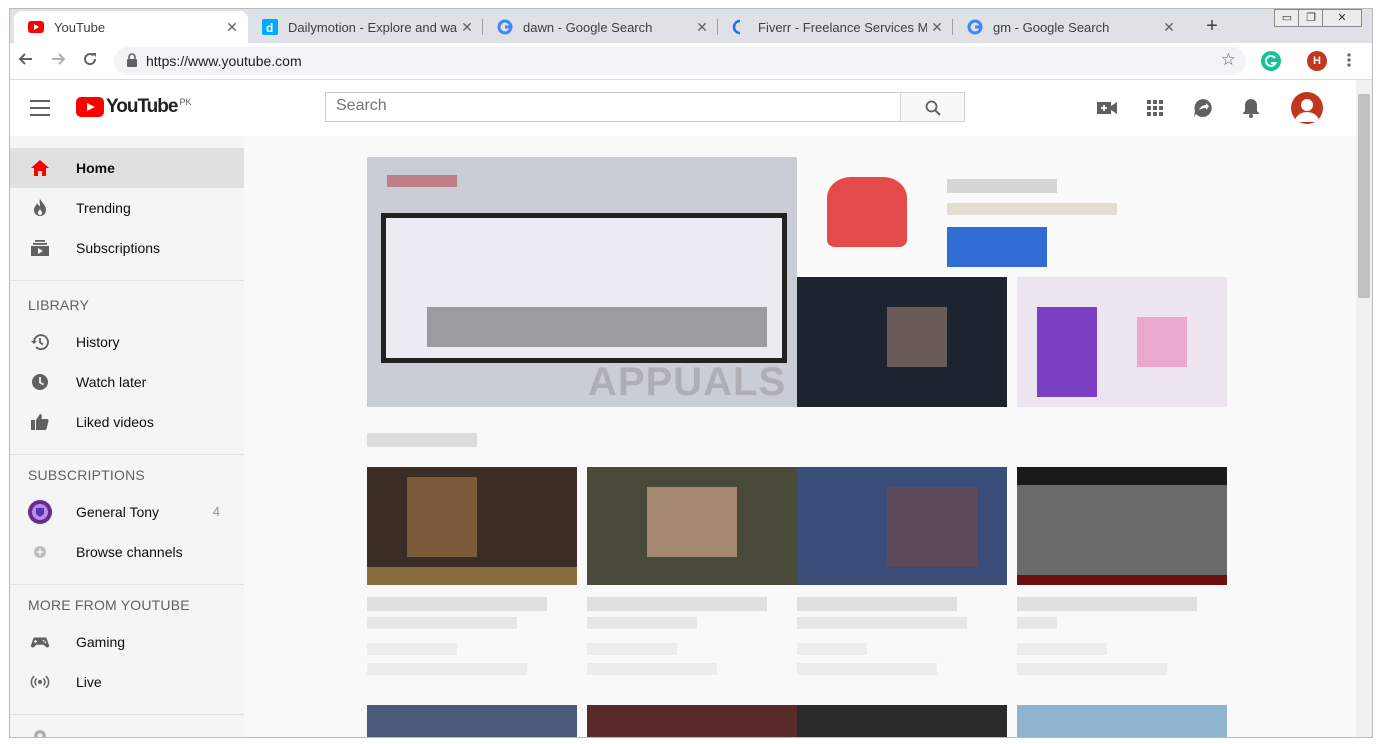  I want to click on create-video-button, so click(1107, 108).